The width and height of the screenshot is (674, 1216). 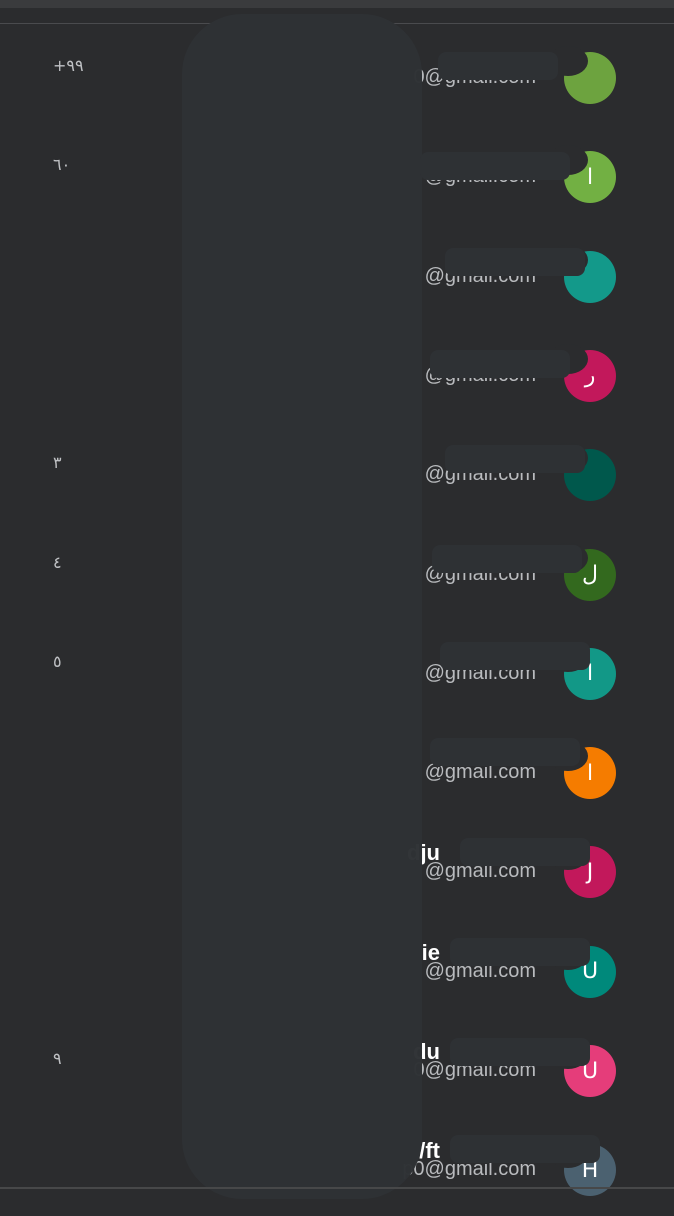 I want to click on unread-count-badge: ٥, so click(x=57, y=661).